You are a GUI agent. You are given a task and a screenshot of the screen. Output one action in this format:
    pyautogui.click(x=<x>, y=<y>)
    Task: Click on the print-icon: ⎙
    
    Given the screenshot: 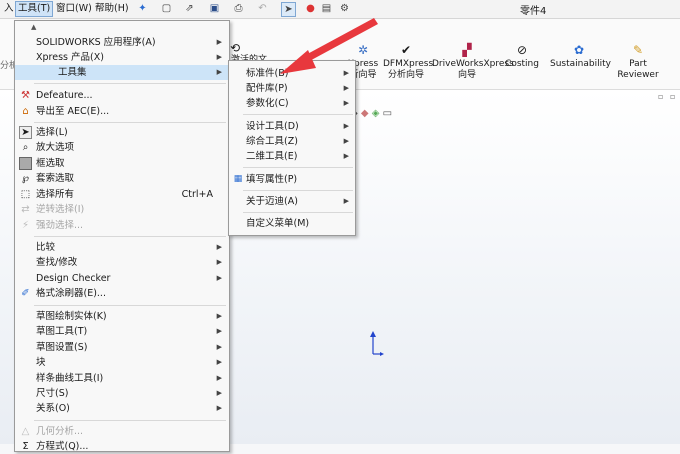 What is the action you would take?
    pyautogui.click(x=238, y=8)
    